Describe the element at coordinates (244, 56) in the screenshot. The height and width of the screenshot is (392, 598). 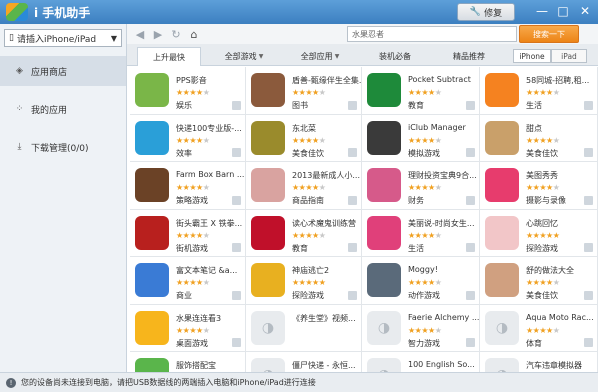
I see `tab-all-games: 全部游戏 ▼` at that location.